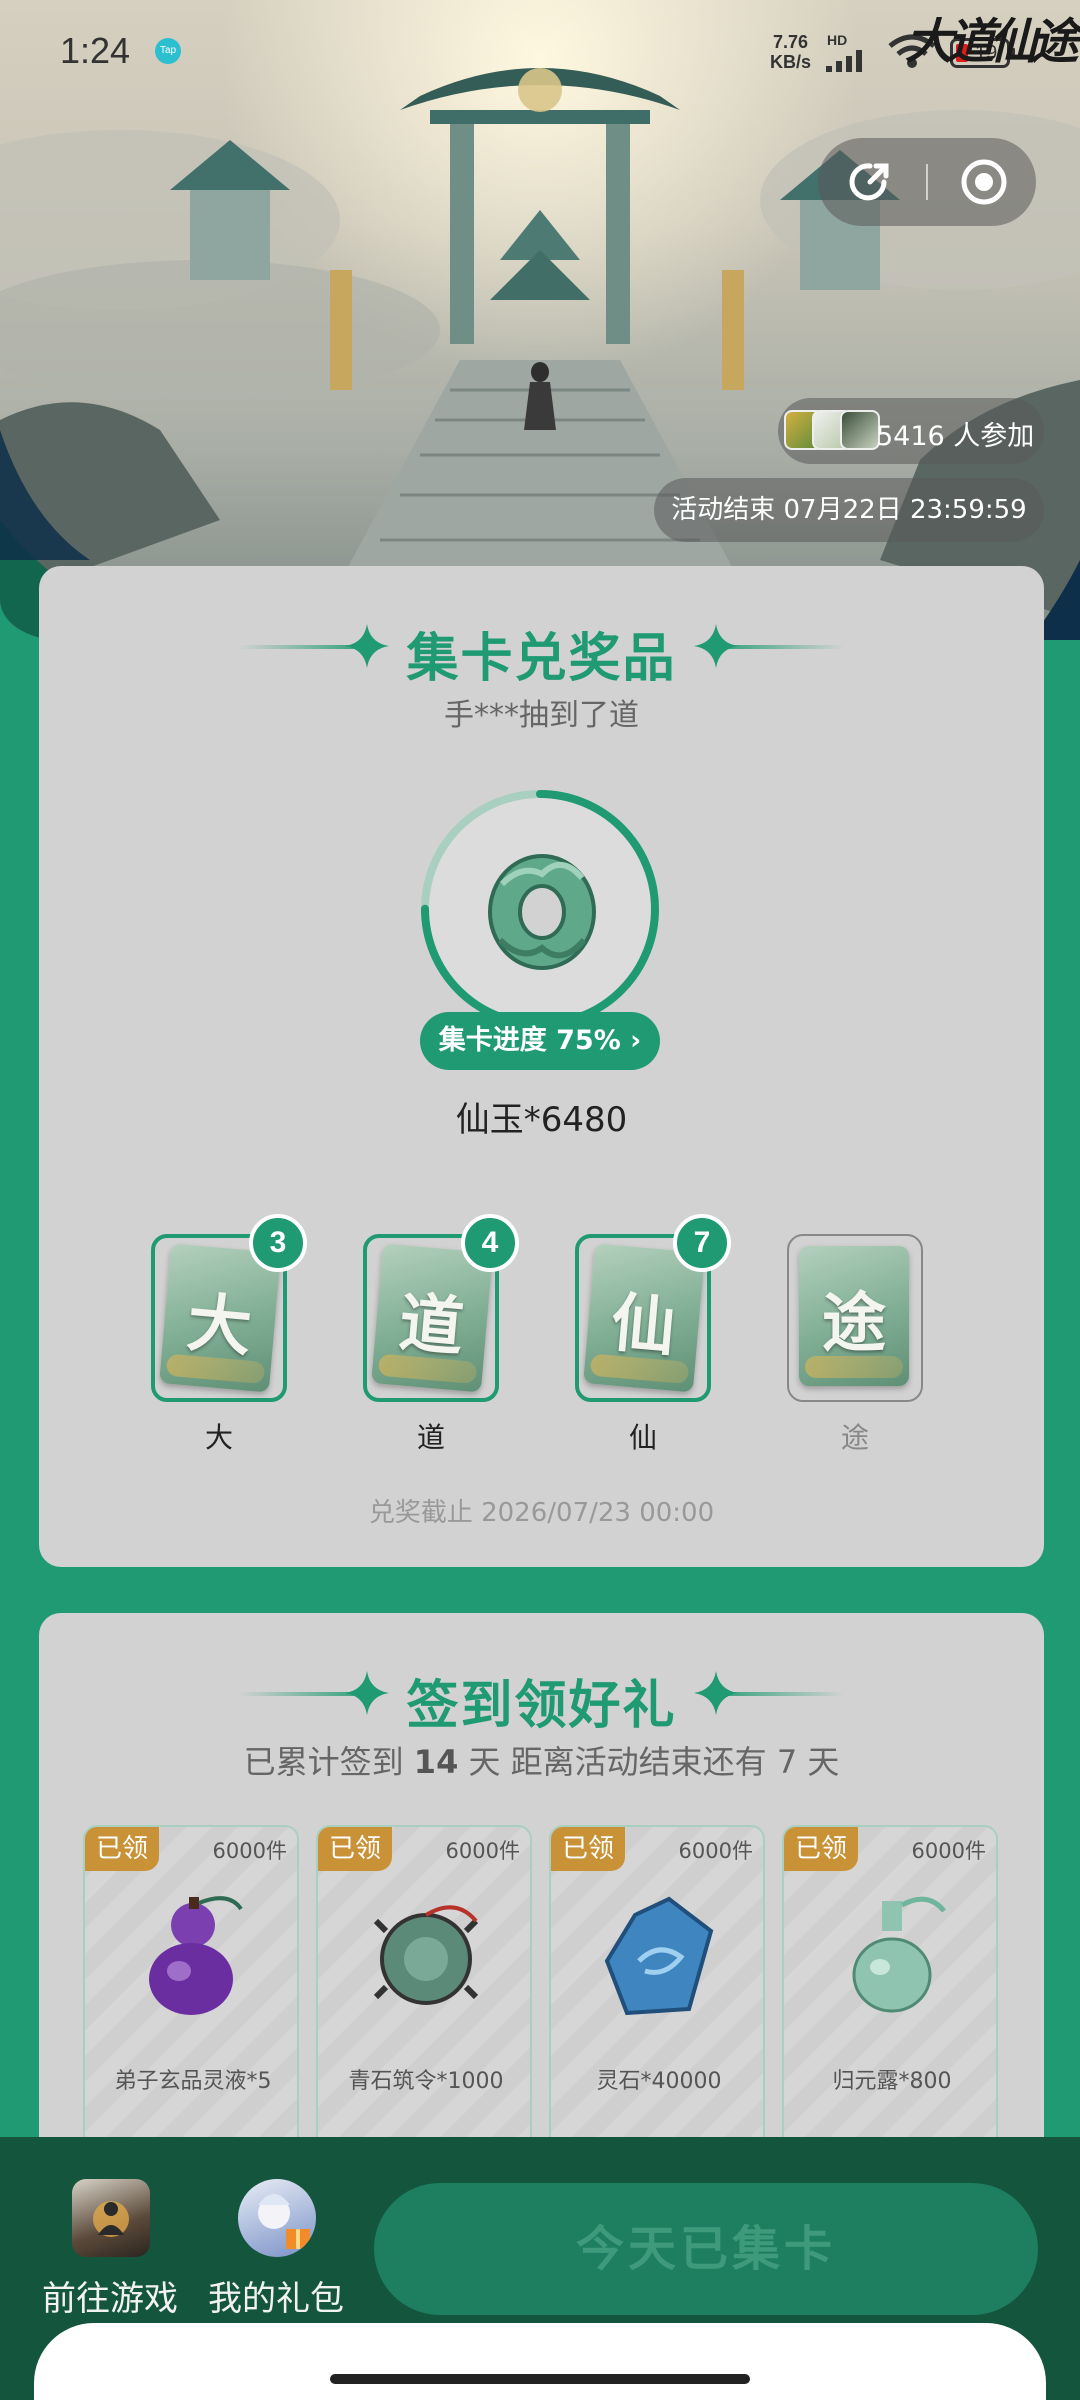  I want to click on word-card-art: 途, so click(854, 1316).